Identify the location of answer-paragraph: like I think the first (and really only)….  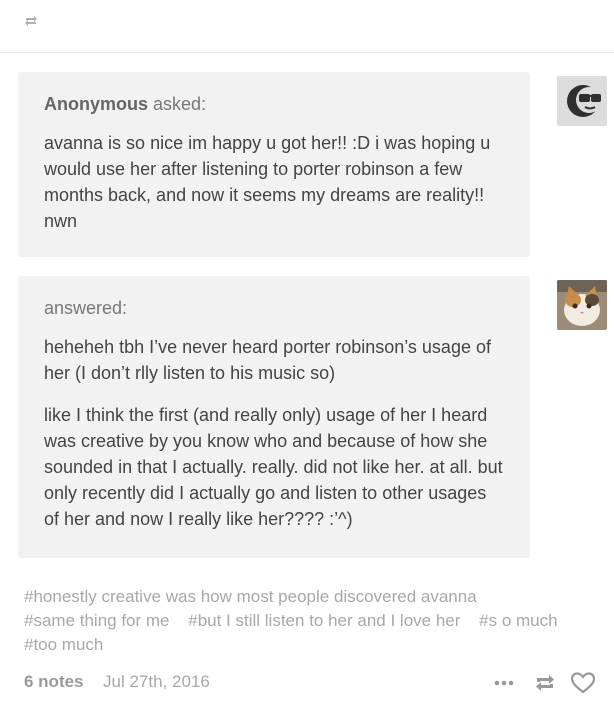
(273, 467).